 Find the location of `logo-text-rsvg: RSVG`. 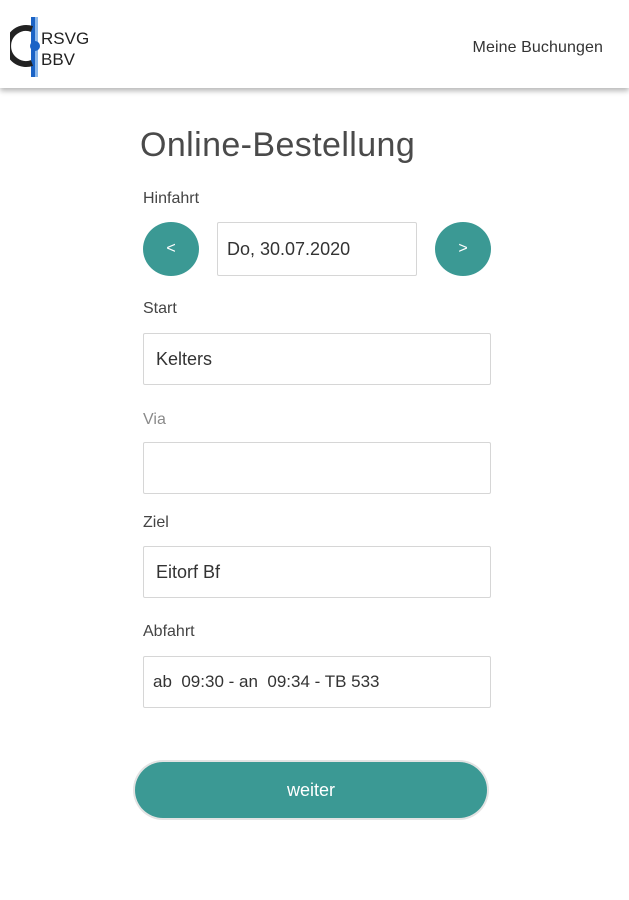

logo-text-rsvg: RSVG is located at coordinates (65, 38).